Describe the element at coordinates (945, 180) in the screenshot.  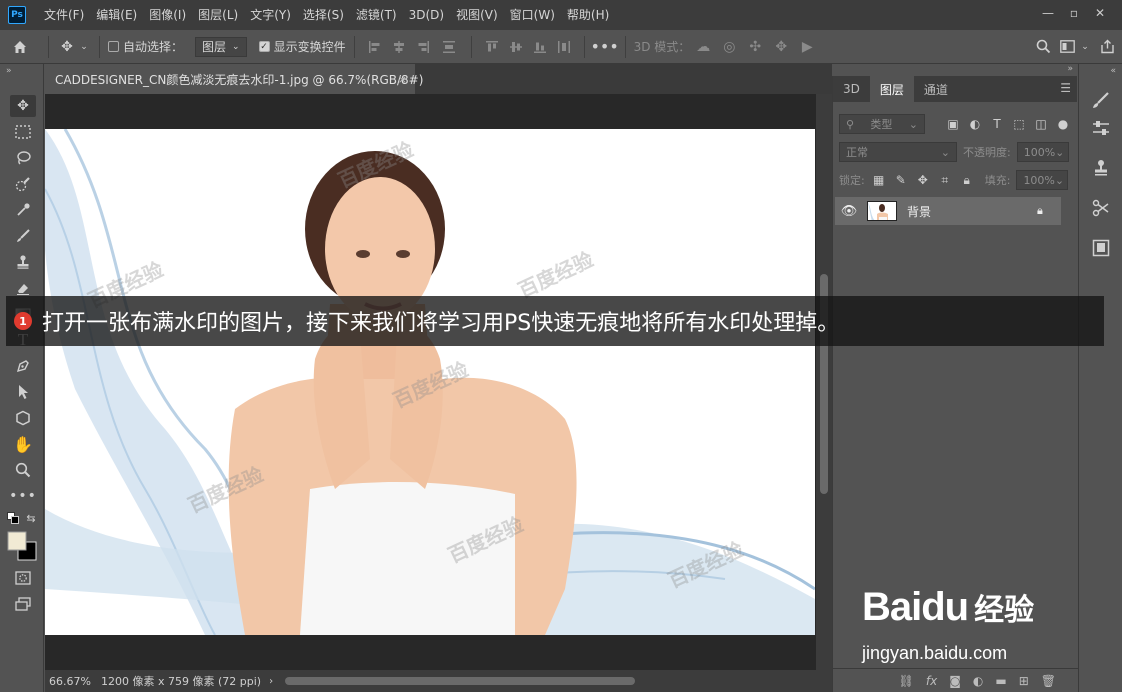
I see `lock-artboard-icon: ⌗` at that location.